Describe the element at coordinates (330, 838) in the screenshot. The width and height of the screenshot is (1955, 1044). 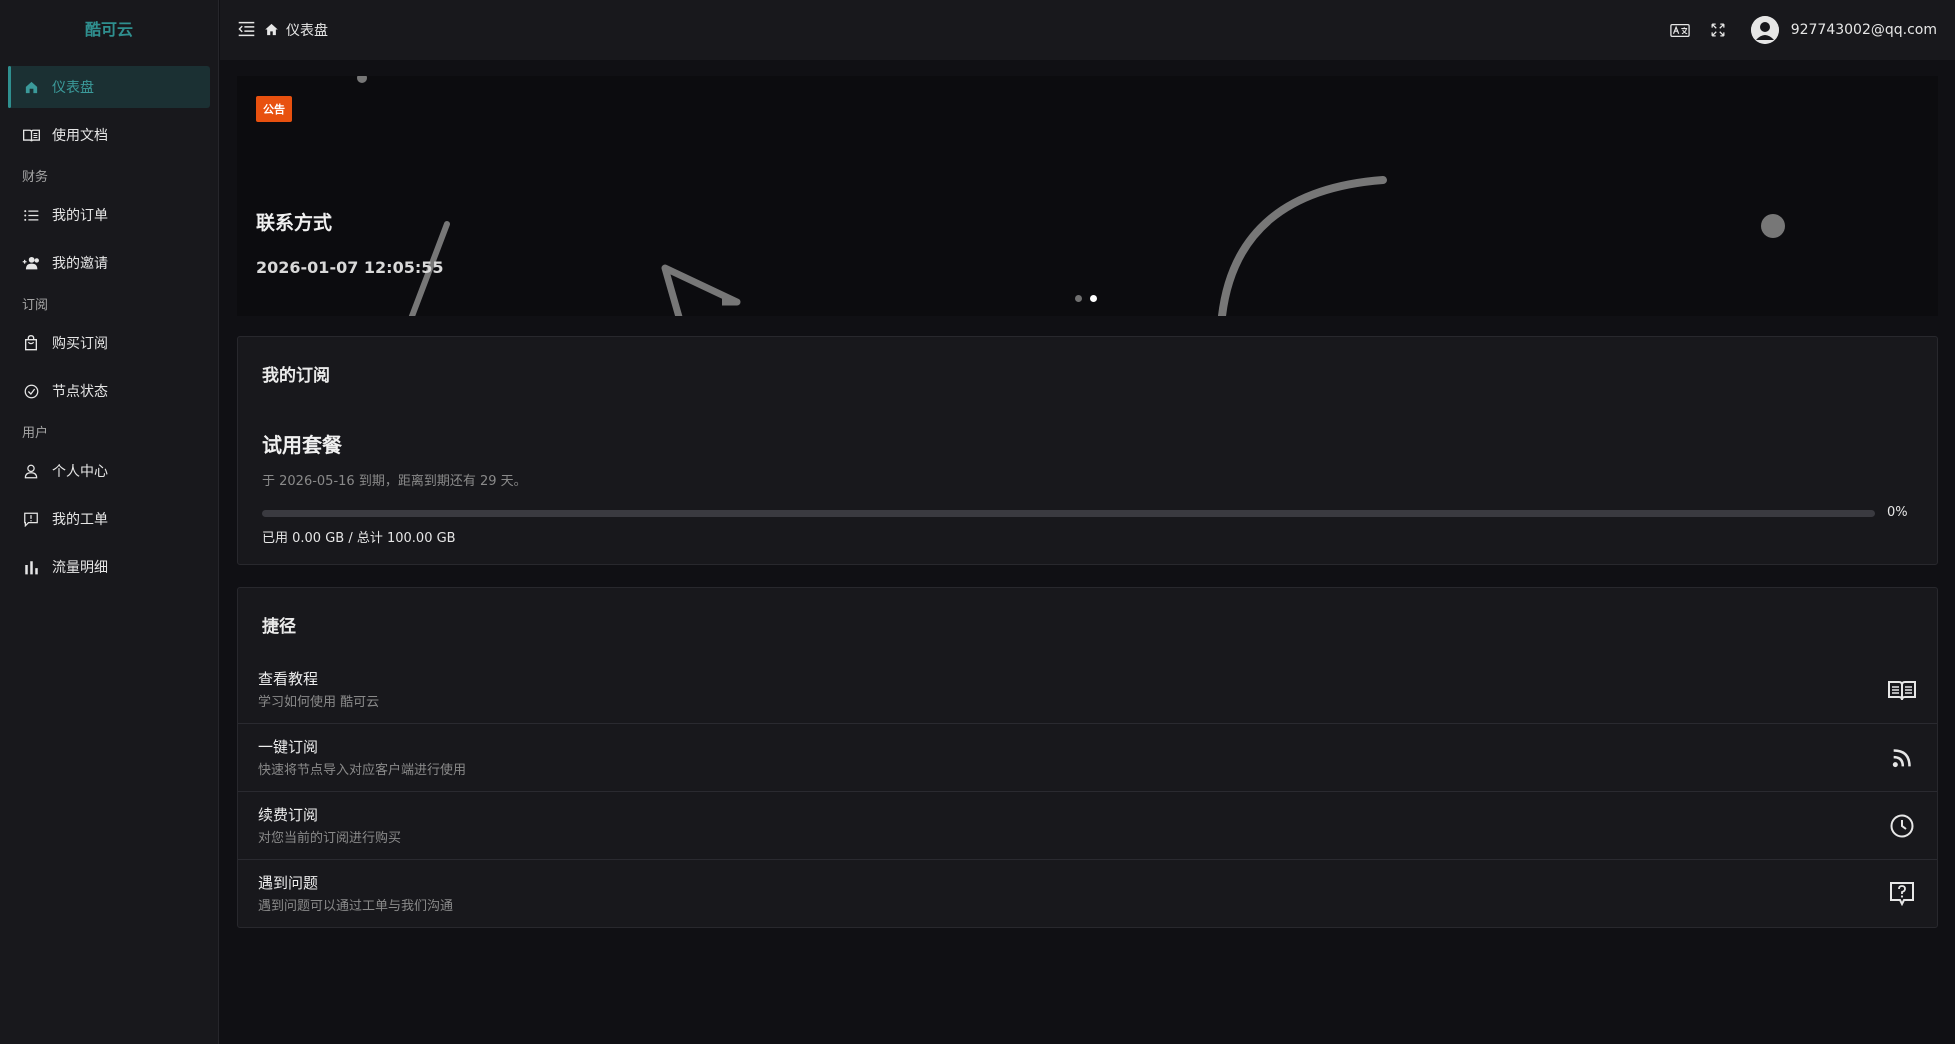
I see `shortcut-desc: 对您当前的订阅进行购买` at that location.